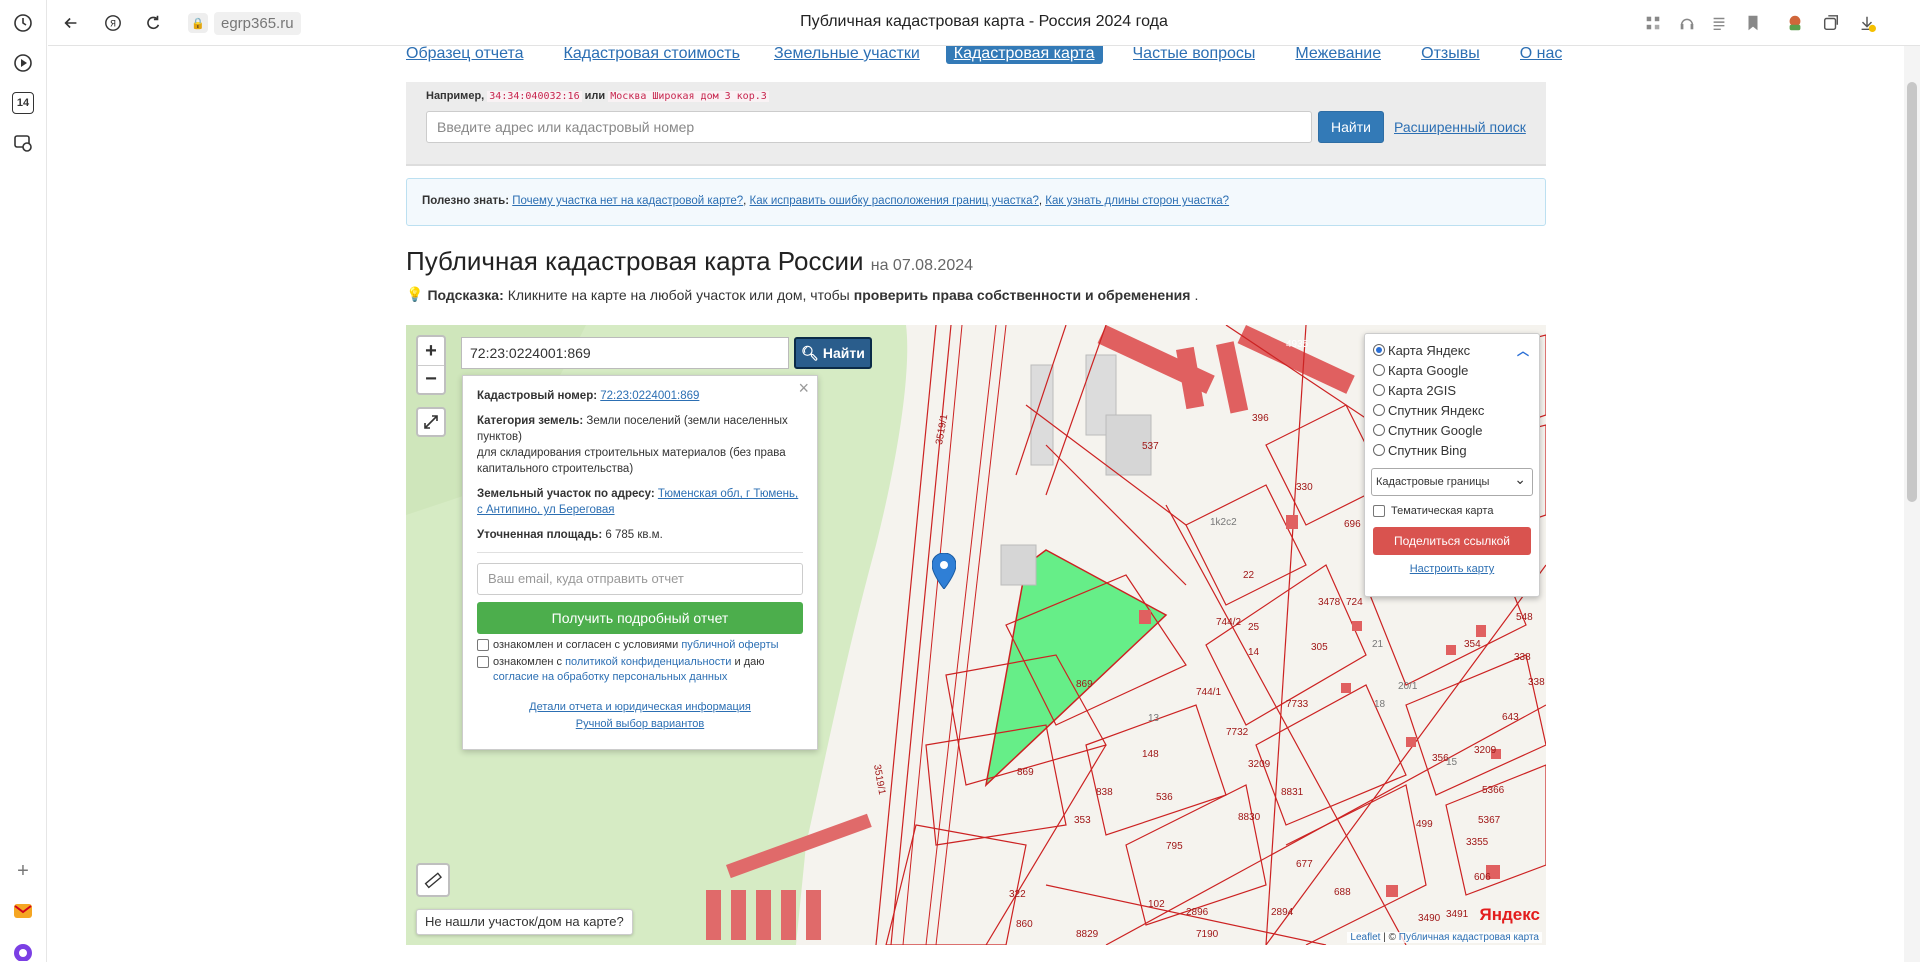  What do you see at coordinates (1260, 418) in the screenshot?
I see `parcel-label: 396` at bounding box center [1260, 418].